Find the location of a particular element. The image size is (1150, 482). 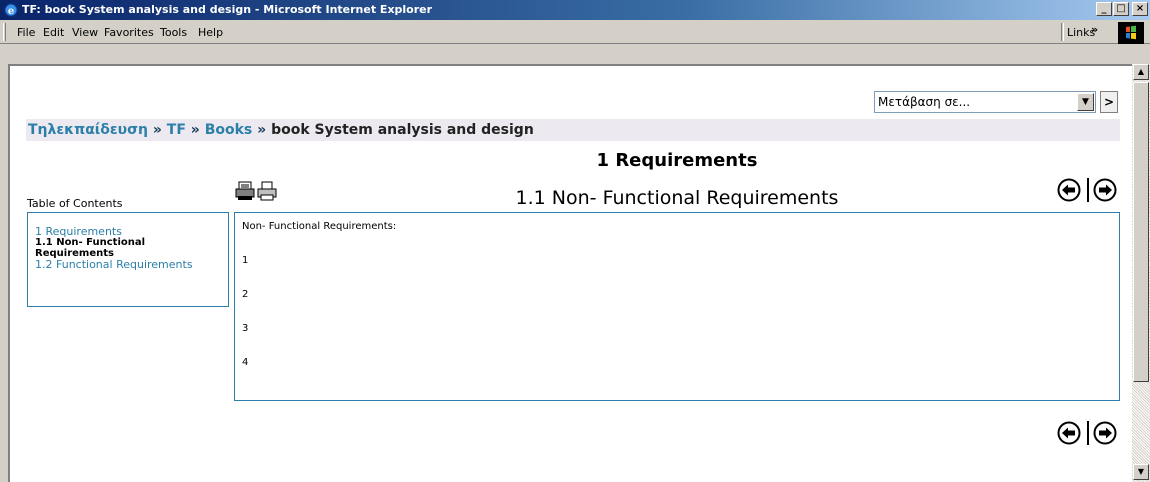

svg-text: e is located at coordinates (11, 11).